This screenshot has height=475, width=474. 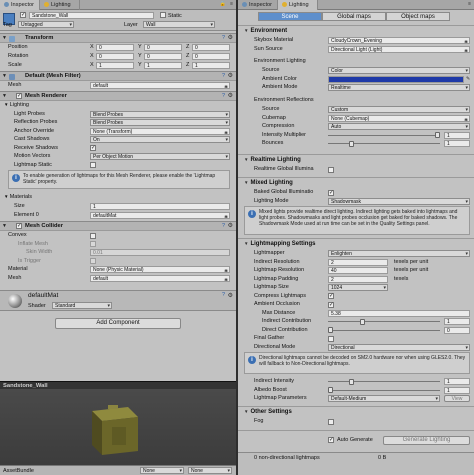 I want to click on ambient-occlusion-checkbox: ✓, so click(x=331, y=304).